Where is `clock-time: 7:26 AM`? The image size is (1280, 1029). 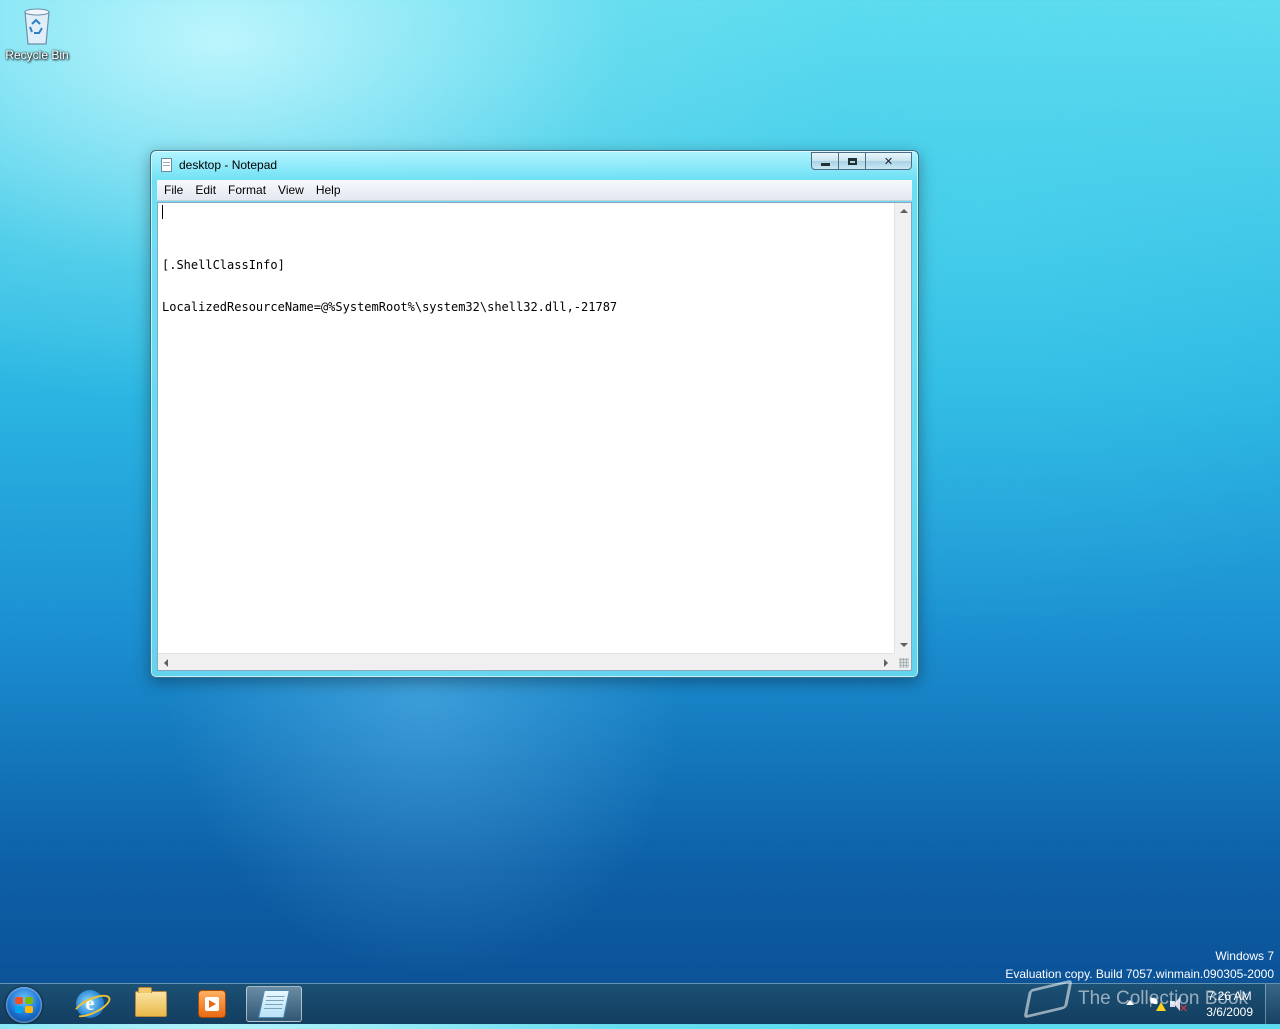
clock-time: 7:26 AM is located at coordinates (1229, 996).